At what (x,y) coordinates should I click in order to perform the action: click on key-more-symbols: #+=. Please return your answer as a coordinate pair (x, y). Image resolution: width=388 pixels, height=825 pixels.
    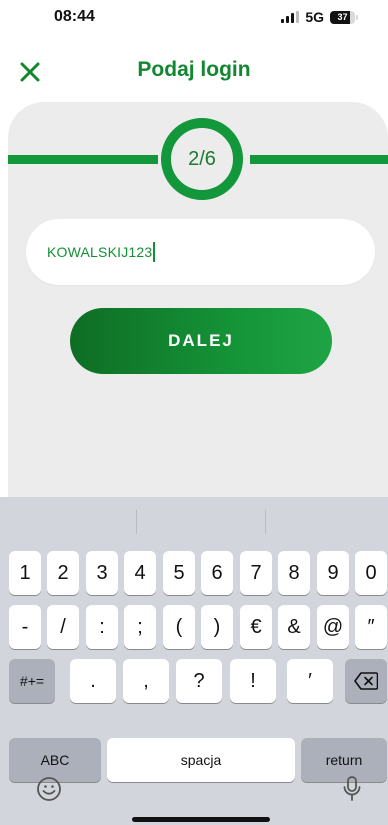
    Looking at the image, I should click on (32, 681).